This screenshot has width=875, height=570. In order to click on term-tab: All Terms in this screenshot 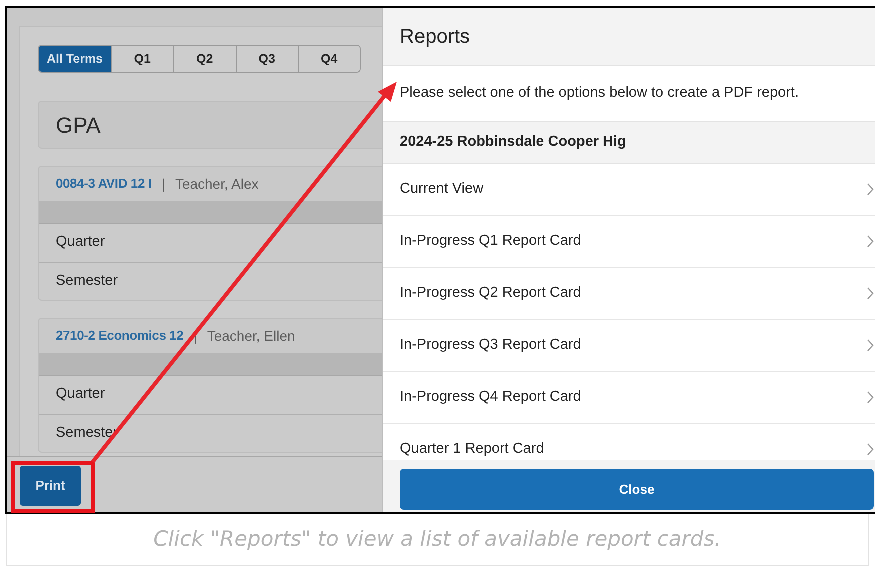, I will do `click(75, 59)`.